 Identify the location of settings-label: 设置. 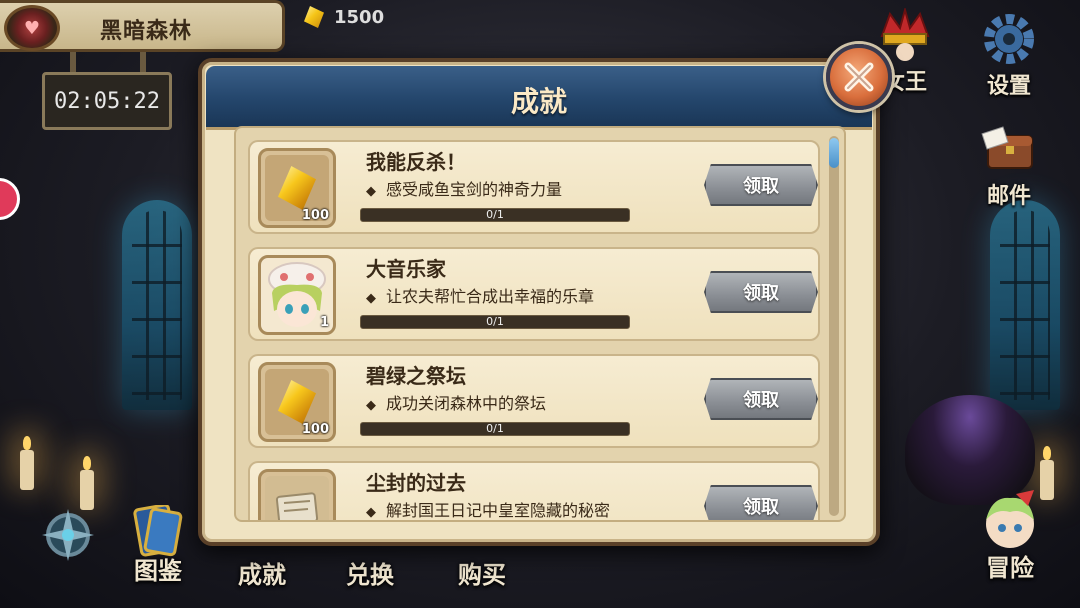
(1008, 86).